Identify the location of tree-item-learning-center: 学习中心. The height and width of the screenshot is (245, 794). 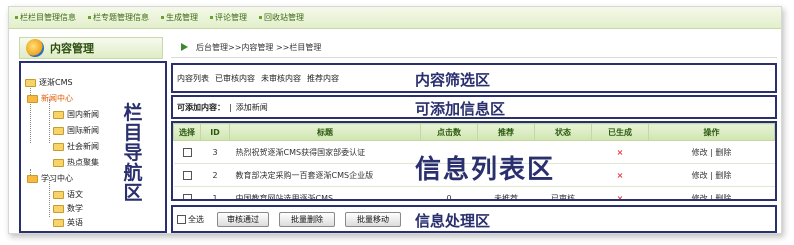
(50, 178).